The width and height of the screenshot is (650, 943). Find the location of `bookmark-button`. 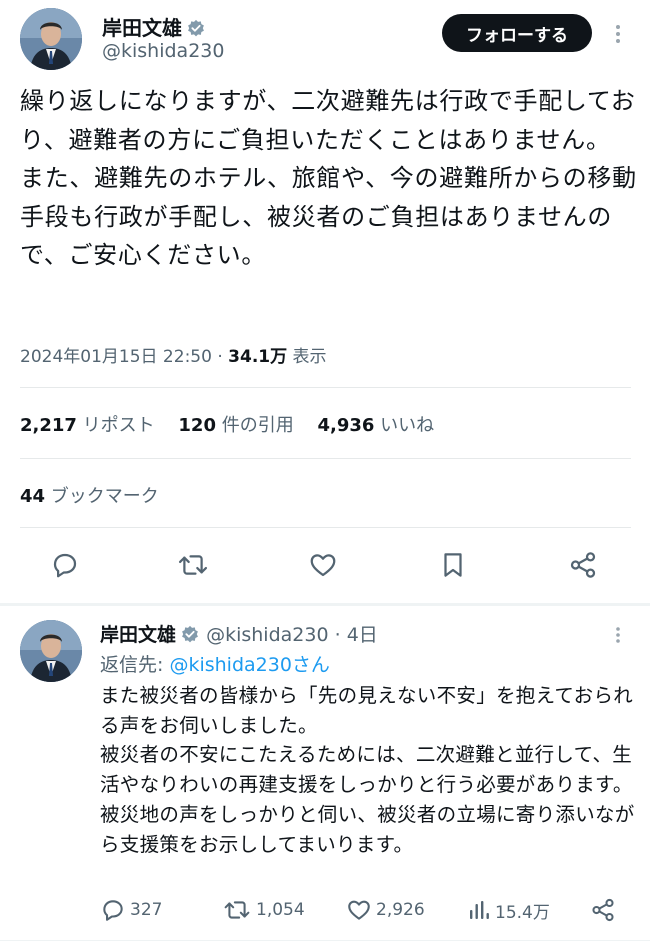

bookmark-button is located at coordinates (453, 565).